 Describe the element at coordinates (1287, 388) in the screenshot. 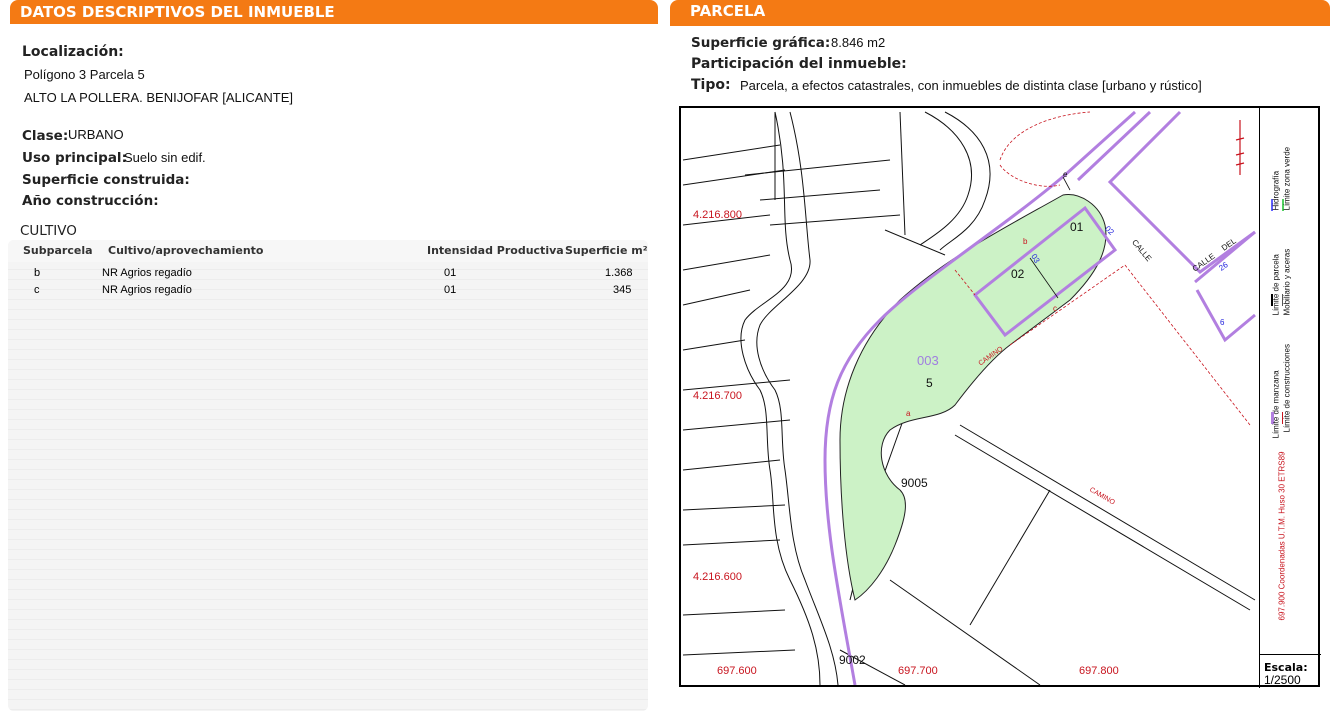

I see `legend-construcciones: Límite de construcciones` at that location.